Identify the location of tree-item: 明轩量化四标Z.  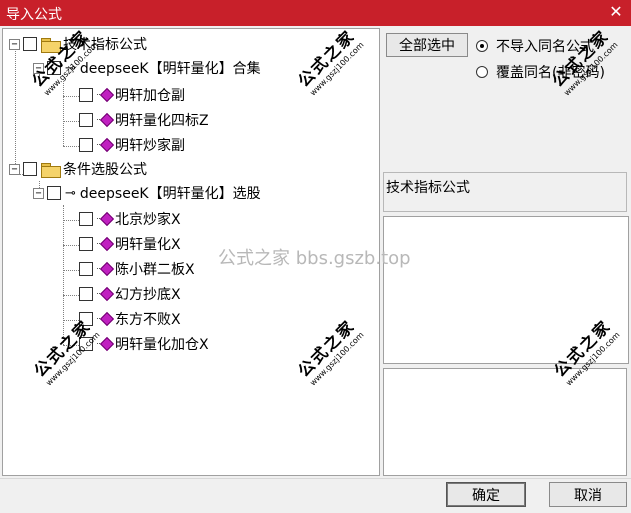
(144, 120).